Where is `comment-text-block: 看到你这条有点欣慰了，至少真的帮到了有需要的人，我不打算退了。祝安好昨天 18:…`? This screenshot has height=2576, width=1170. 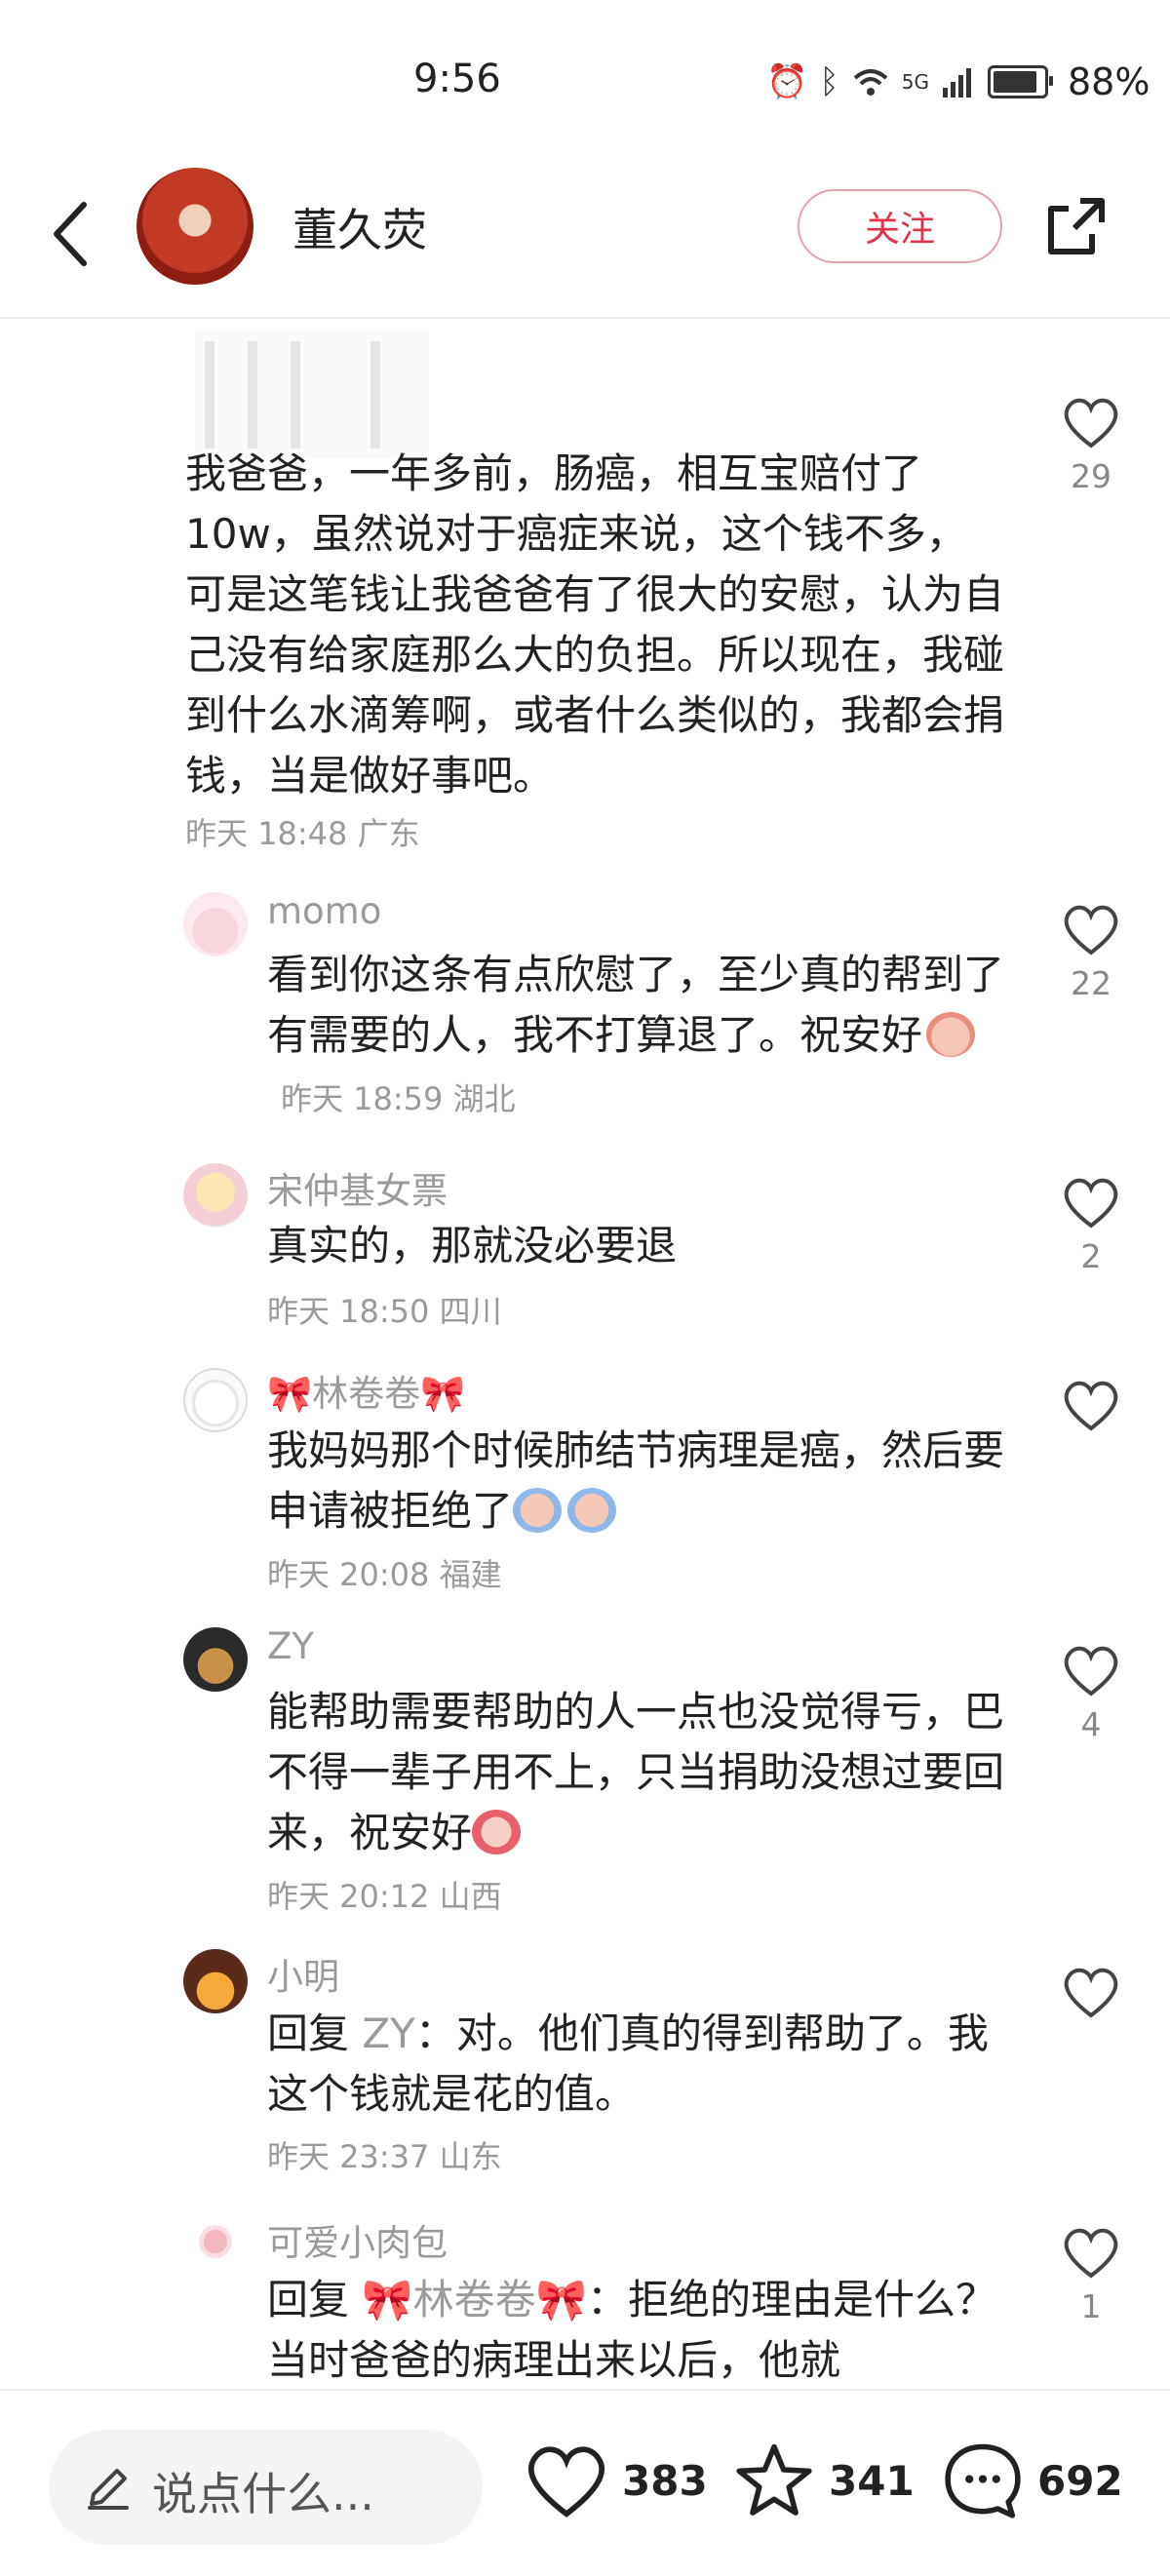
comment-text-block: 看到你这条有点欣慰了，至少真的帮到了有需要的人，我不打算退了。祝安好昨天 18:… is located at coordinates (637, 1037).